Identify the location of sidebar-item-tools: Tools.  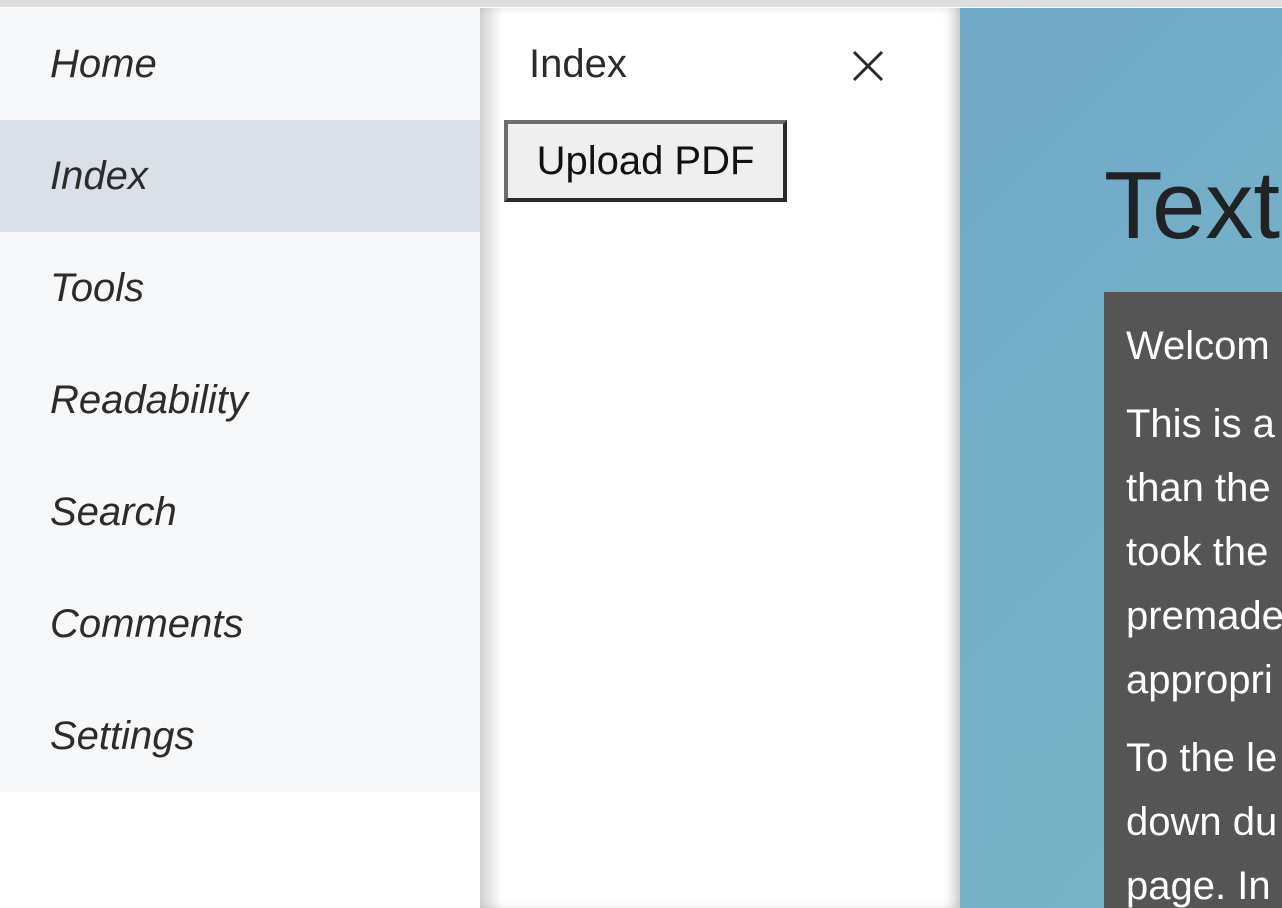
(240, 288).